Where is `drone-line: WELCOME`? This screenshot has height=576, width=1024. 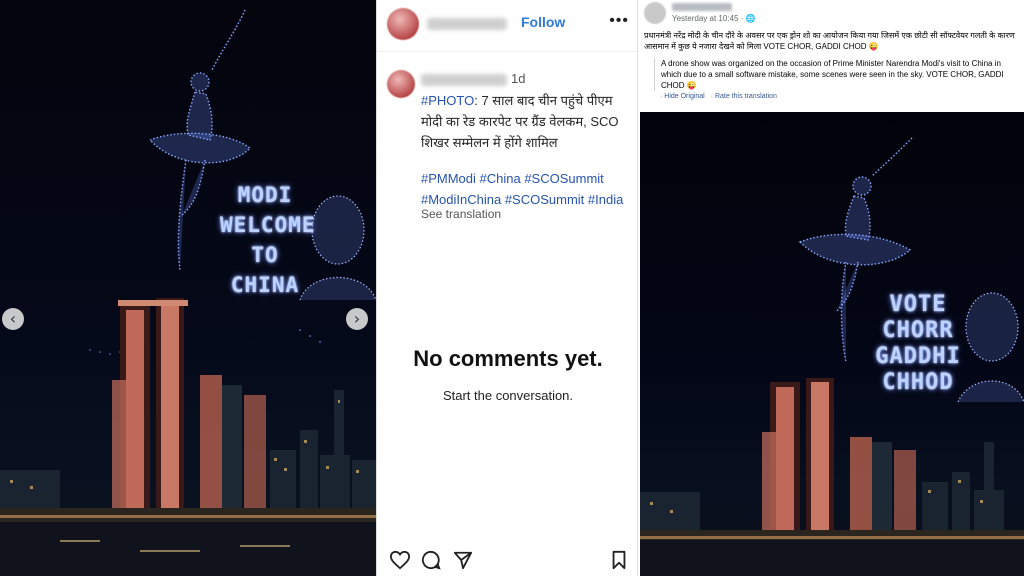 drone-line: WELCOME is located at coordinates (268, 225).